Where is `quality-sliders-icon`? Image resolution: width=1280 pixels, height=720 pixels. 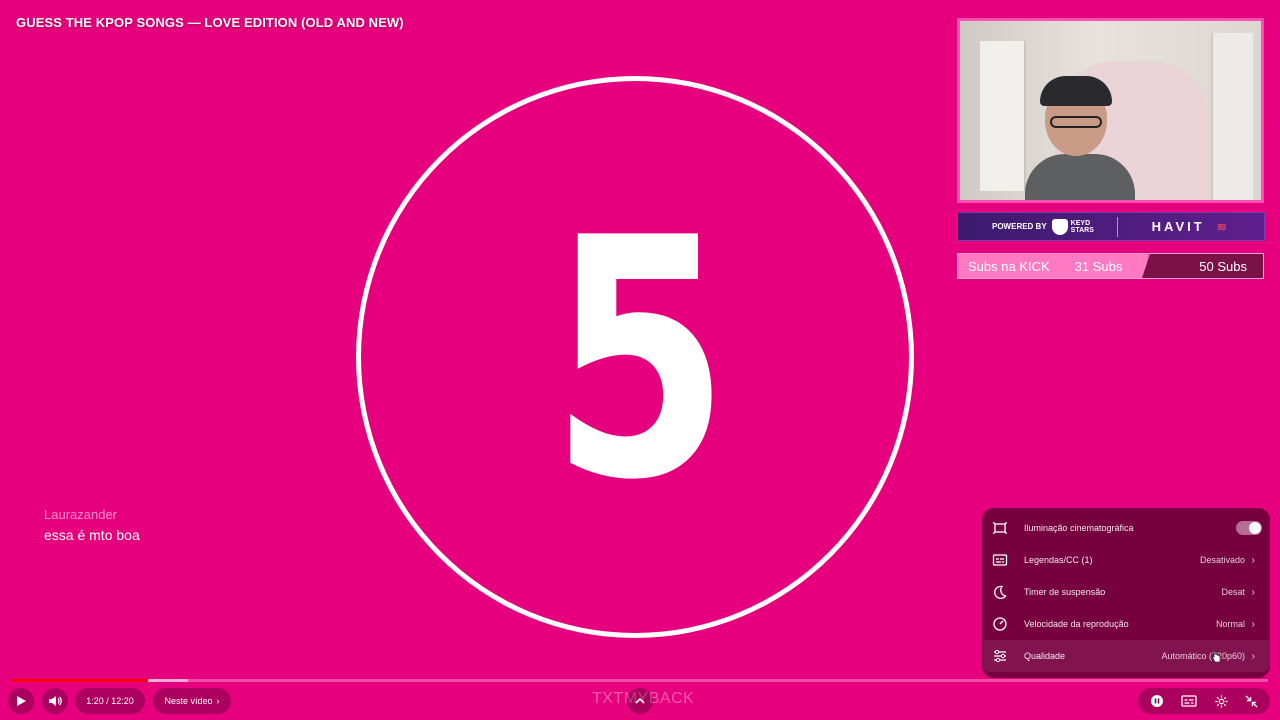 quality-sliders-icon is located at coordinates (1000, 656).